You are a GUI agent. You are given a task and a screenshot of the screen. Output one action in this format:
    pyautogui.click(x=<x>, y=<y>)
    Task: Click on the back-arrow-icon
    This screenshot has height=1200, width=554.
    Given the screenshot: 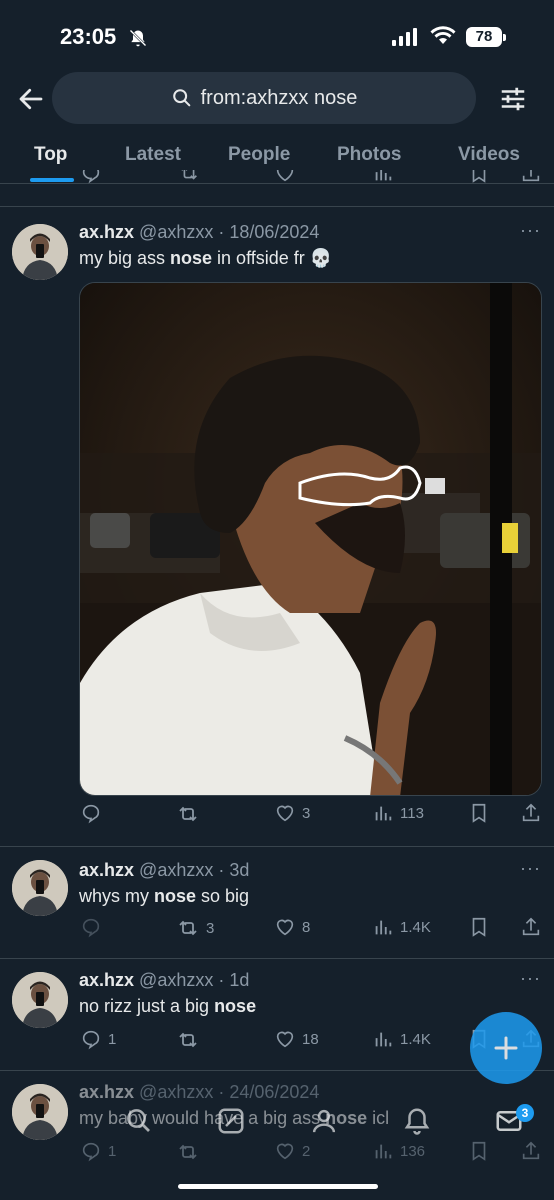 What is the action you would take?
    pyautogui.click(x=31, y=99)
    